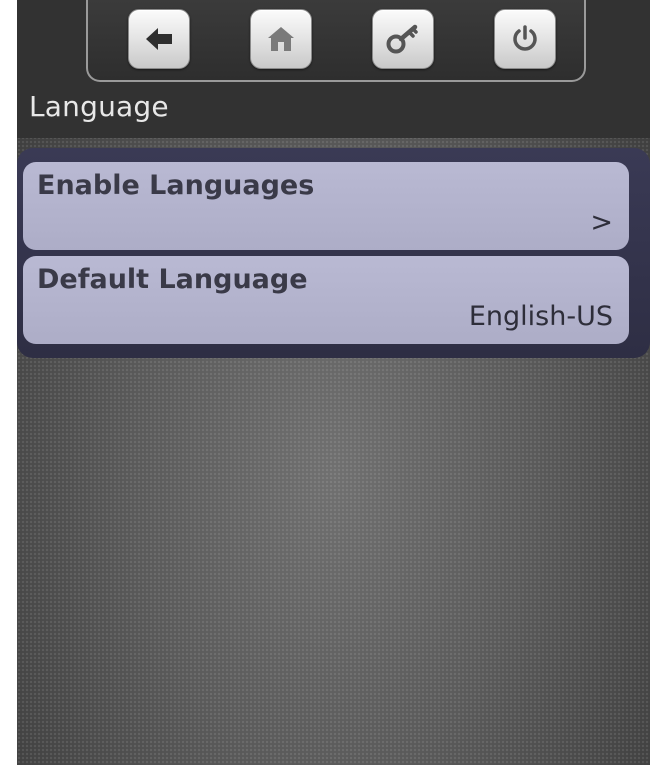 The height and width of the screenshot is (765, 650). I want to click on chevron-right-icon: >, so click(601, 222).